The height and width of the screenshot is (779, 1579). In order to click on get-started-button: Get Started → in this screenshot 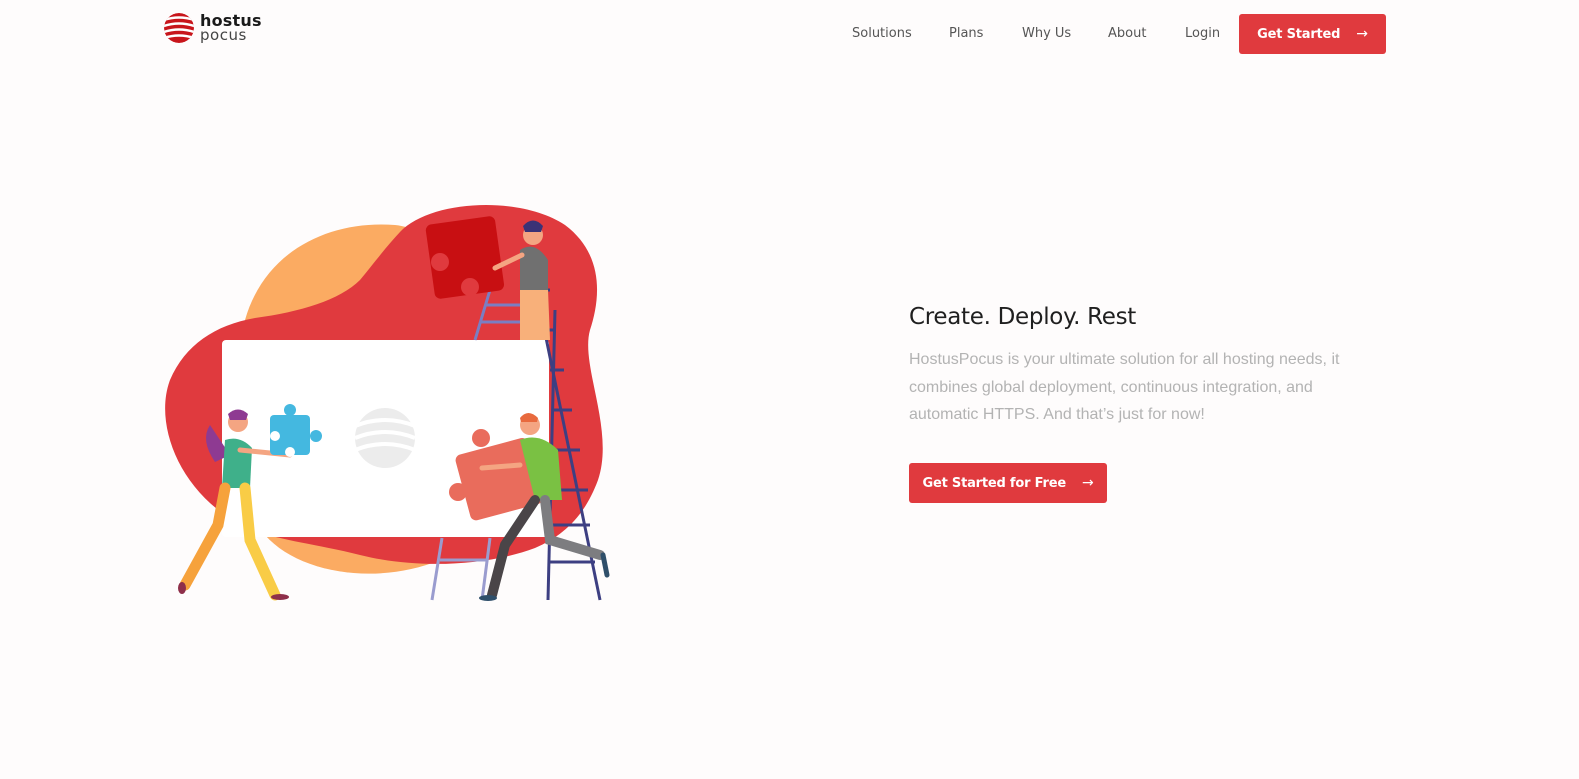, I will do `click(1312, 34)`.